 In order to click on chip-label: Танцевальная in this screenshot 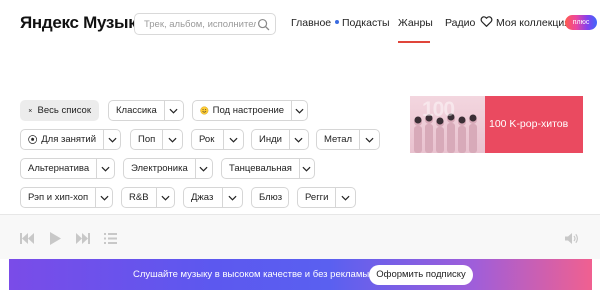, I will do `click(260, 168)`.